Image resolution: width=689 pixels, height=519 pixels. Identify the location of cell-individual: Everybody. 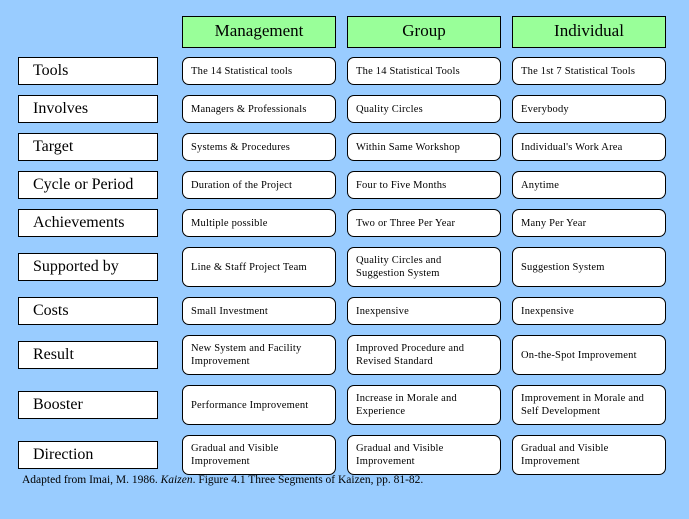
(589, 111).